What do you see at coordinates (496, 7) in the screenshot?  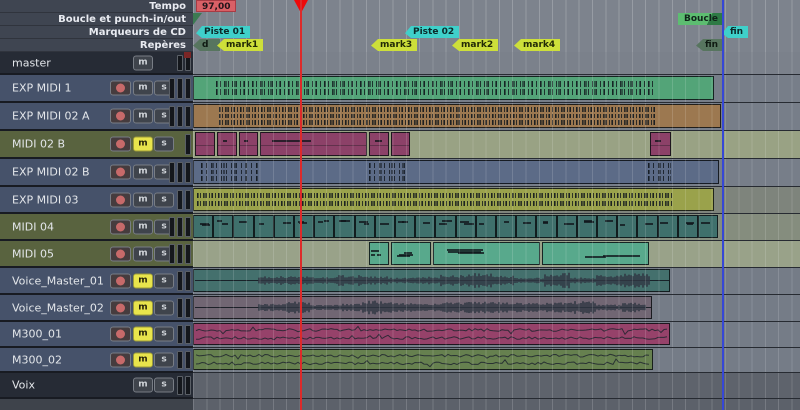 I see `ruler-lane-tempo: 97,00` at bounding box center [496, 7].